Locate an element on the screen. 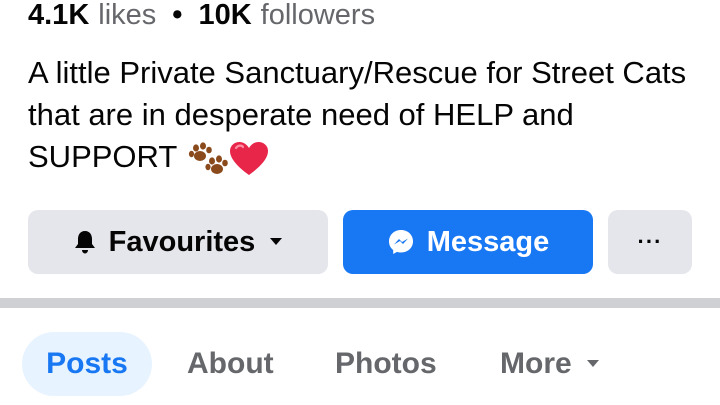 The width and height of the screenshot is (720, 405). favourites-label: Favourites is located at coordinates (182, 241).